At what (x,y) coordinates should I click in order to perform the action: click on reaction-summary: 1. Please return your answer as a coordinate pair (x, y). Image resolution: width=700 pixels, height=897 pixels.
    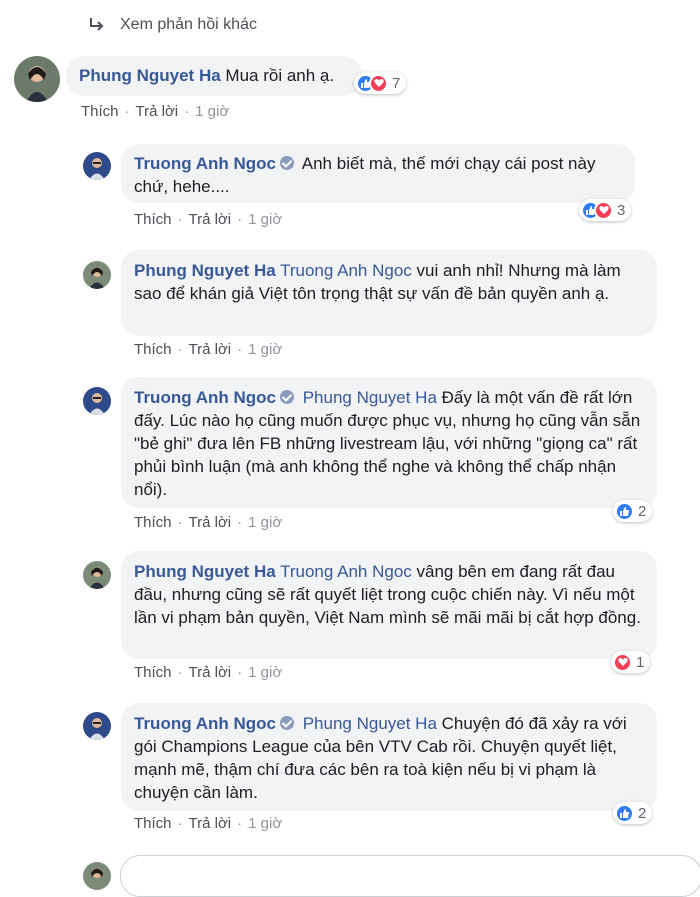
    Looking at the image, I should click on (631, 662).